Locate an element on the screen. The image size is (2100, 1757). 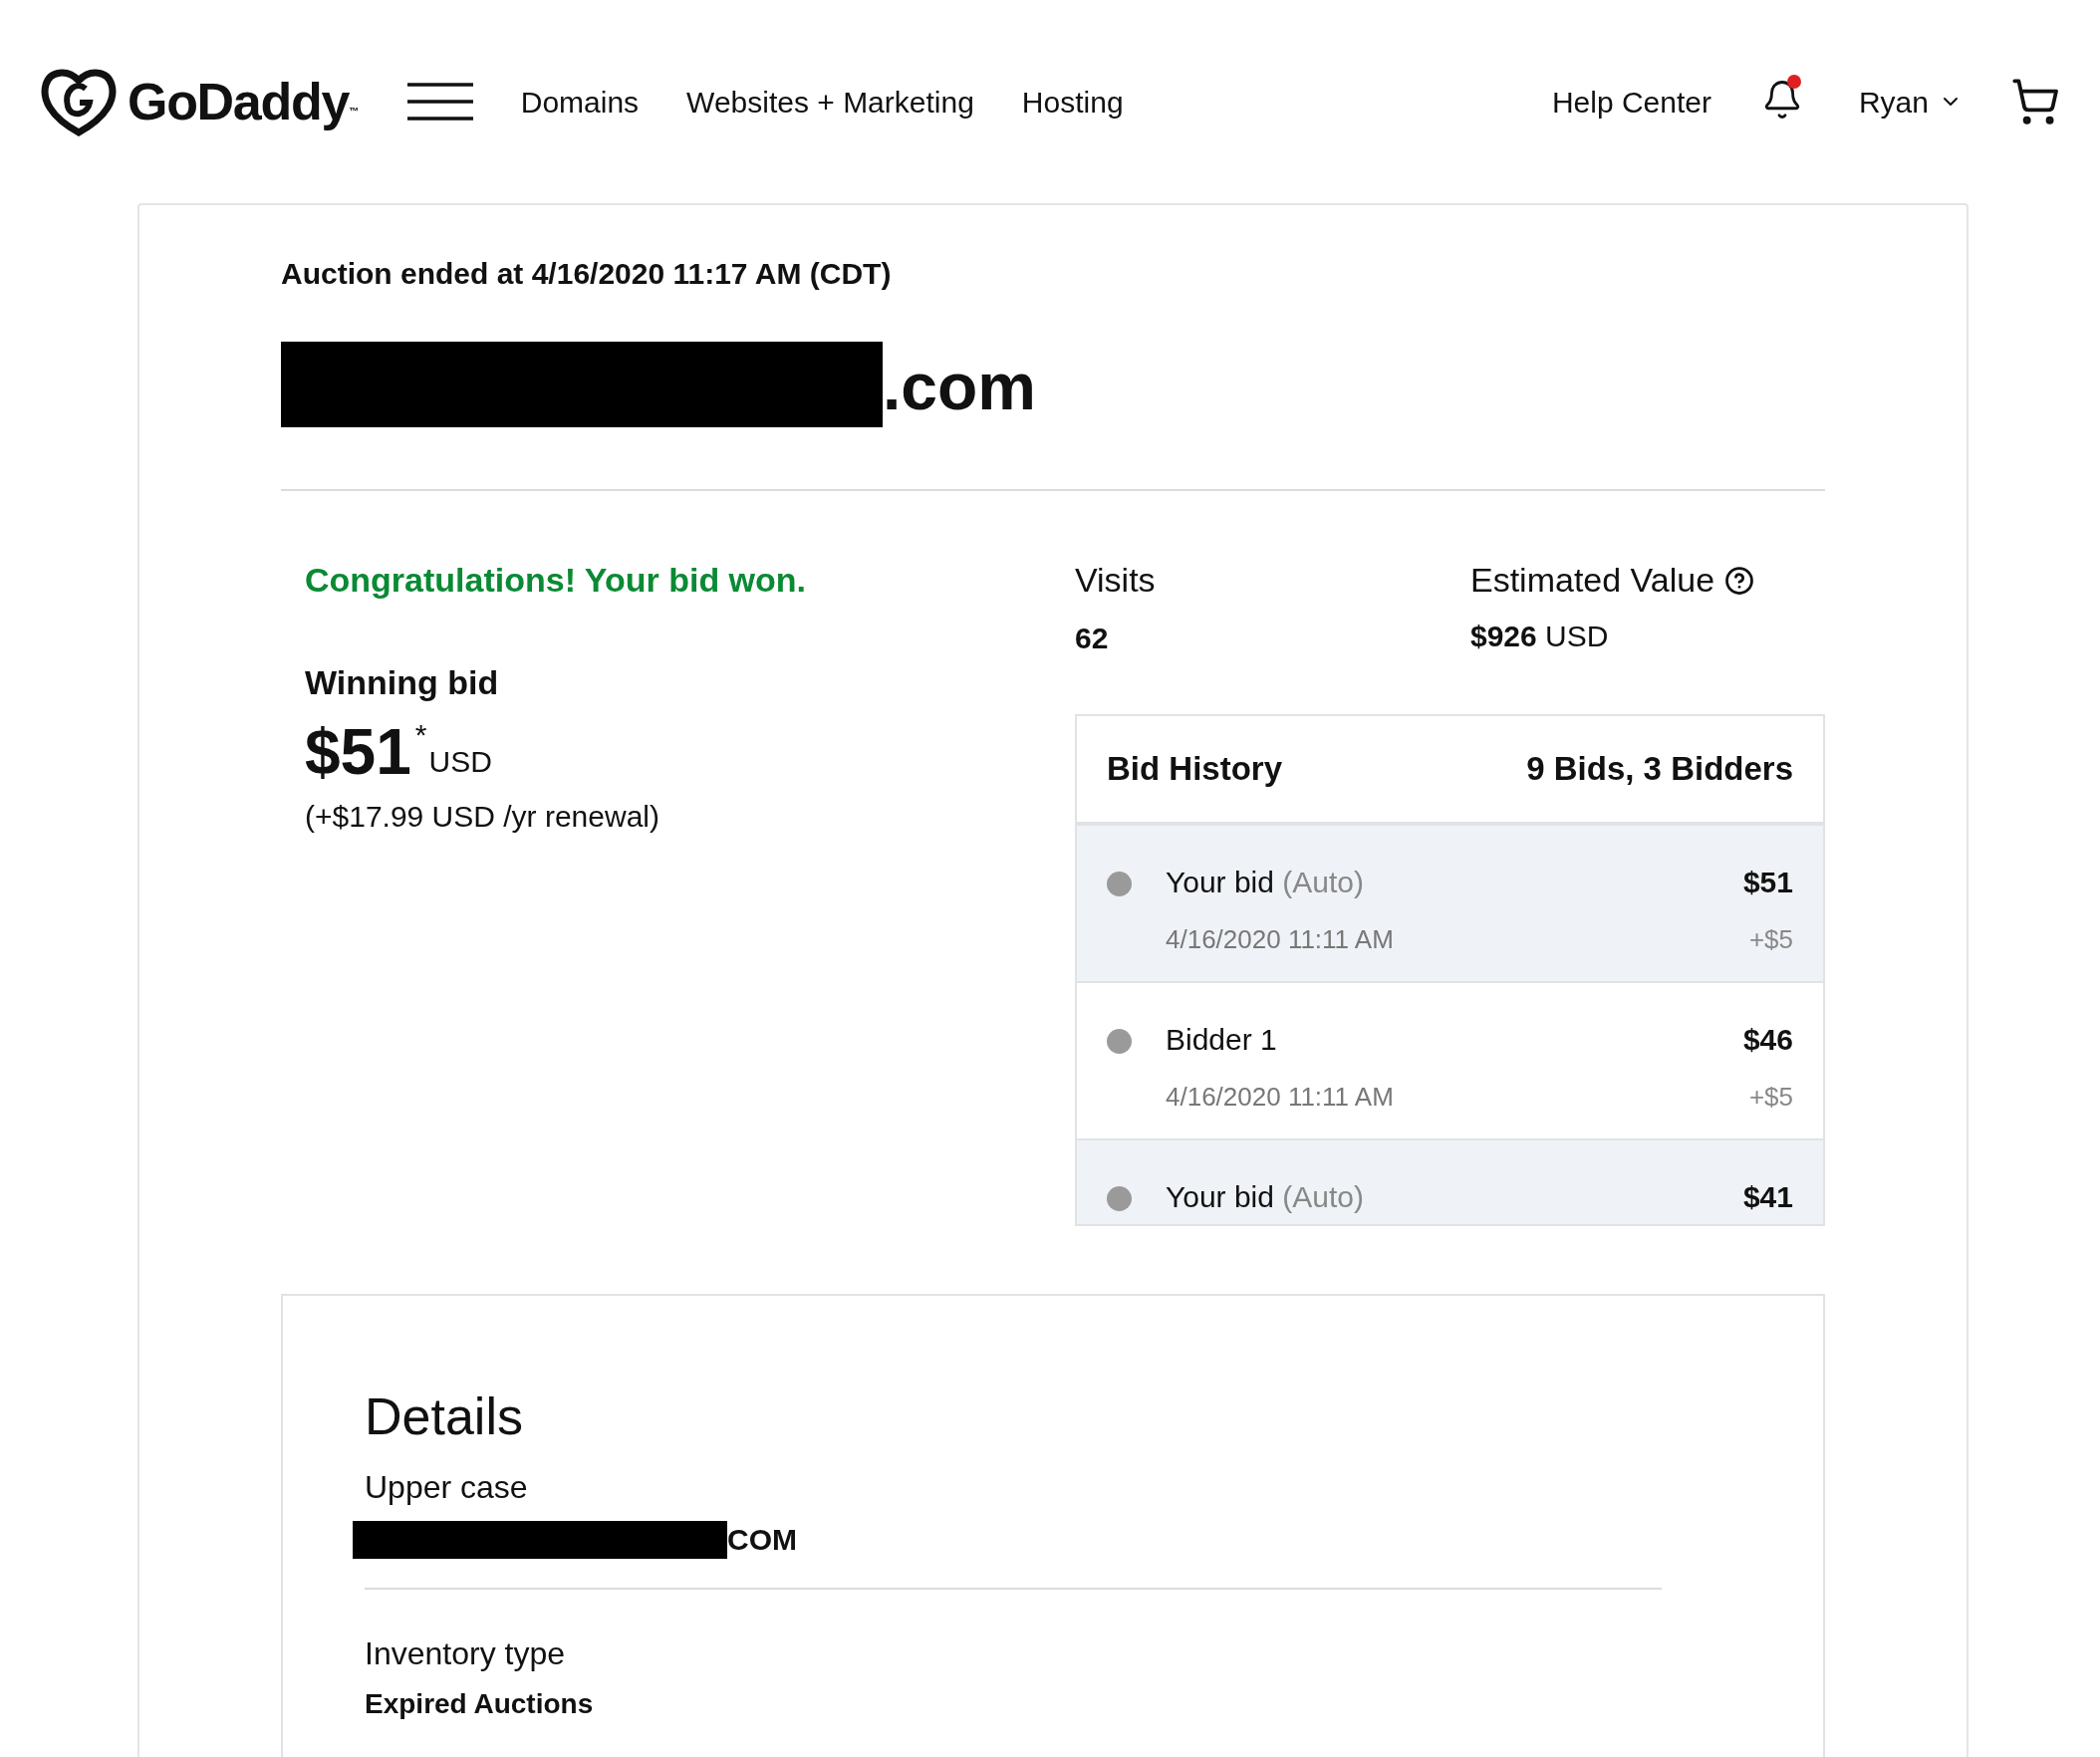
bid-history-title: Bid History is located at coordinates (1194, 769).